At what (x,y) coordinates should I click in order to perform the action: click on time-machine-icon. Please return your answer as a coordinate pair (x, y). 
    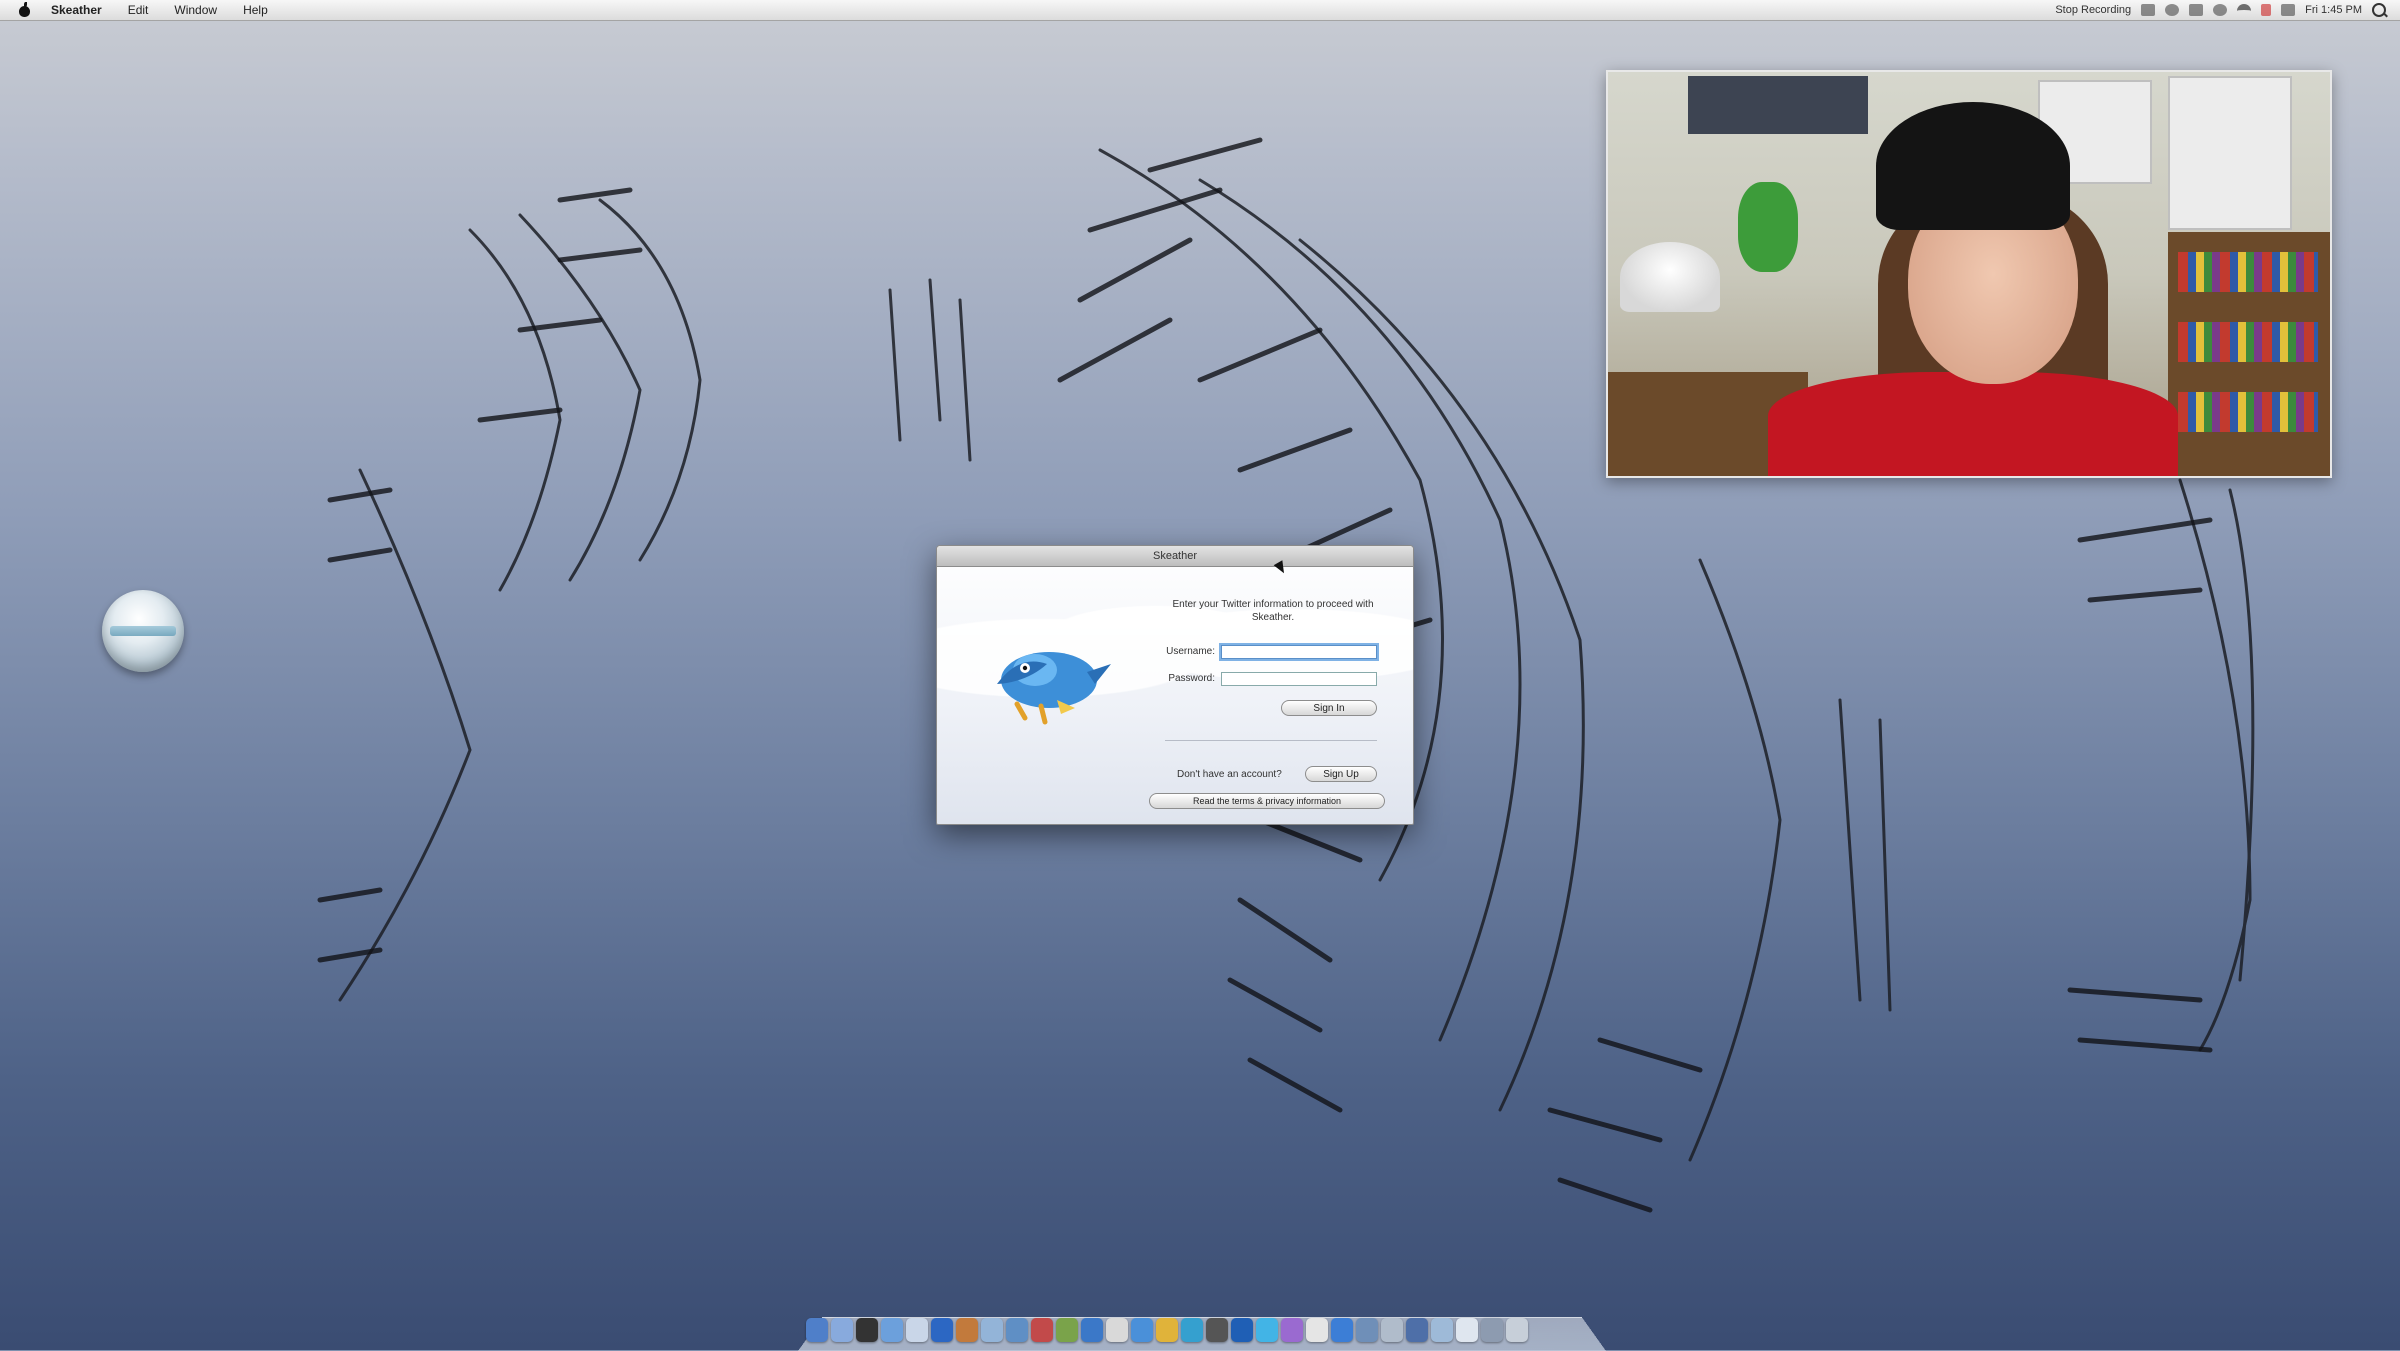
    Looking at the image, I should click on (2220, 10).